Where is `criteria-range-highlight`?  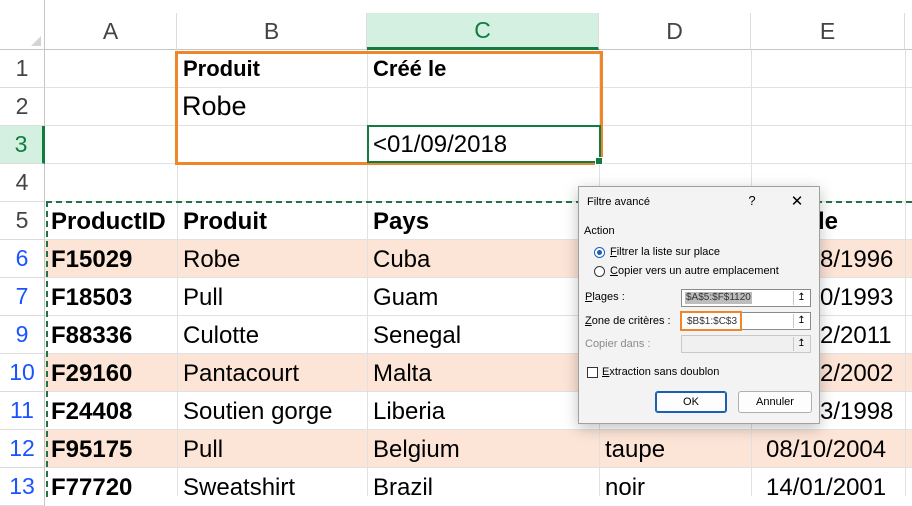
criteria-range-highlight is located at coordinates (711, 321).